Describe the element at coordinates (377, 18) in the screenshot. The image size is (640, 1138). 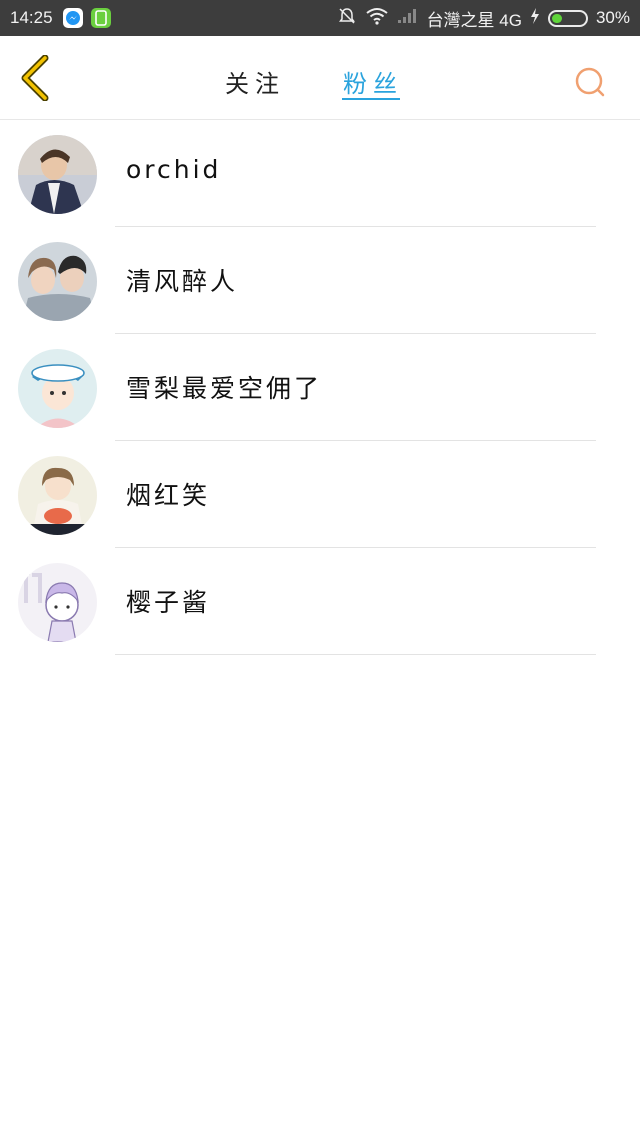
I see `wifi-icon` at that location.